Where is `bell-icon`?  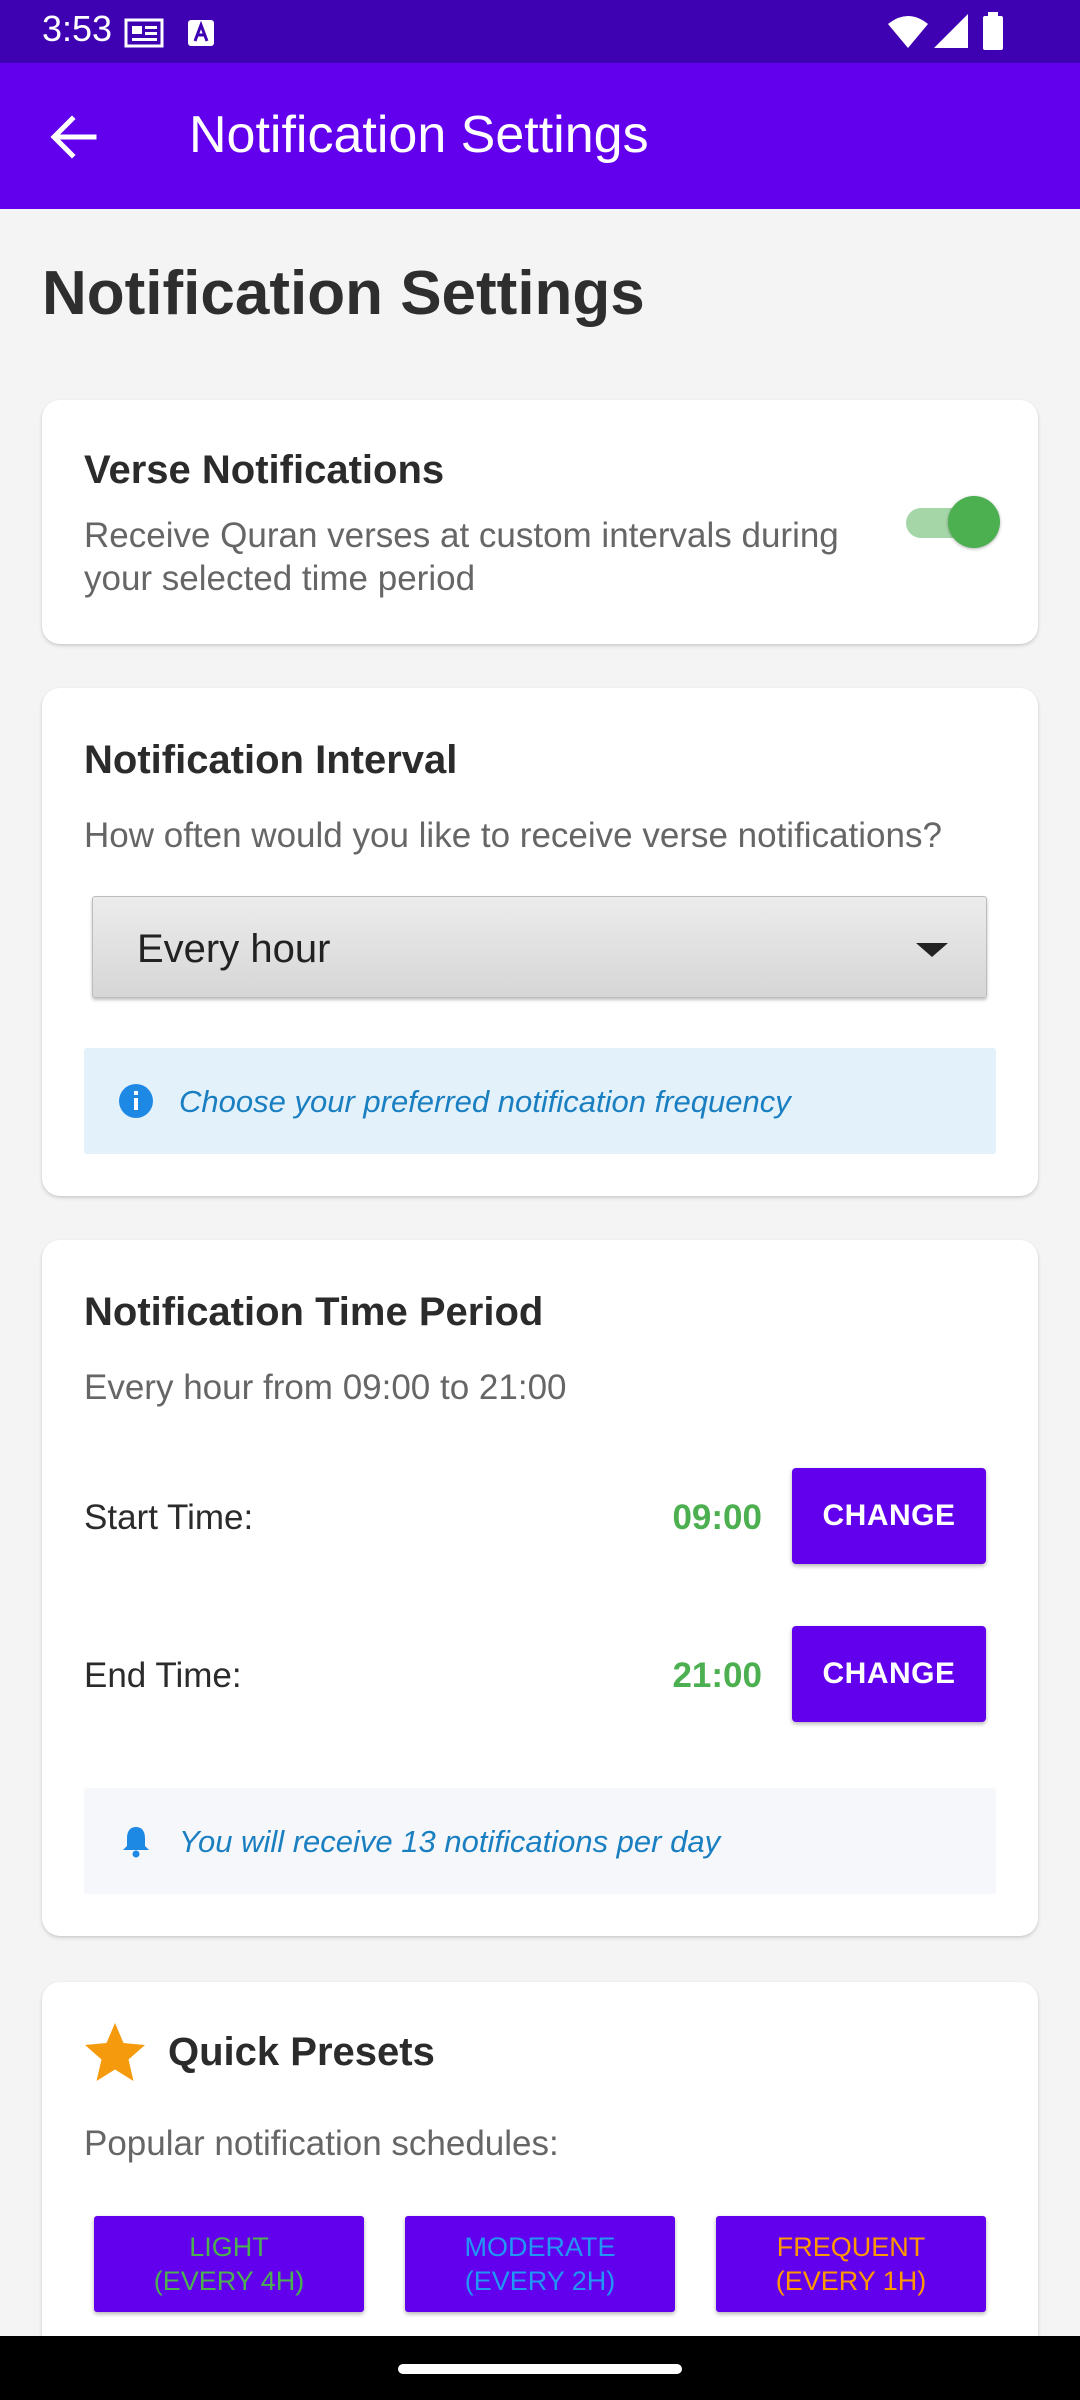 bell-icon is located at coordinates (136, 1842).